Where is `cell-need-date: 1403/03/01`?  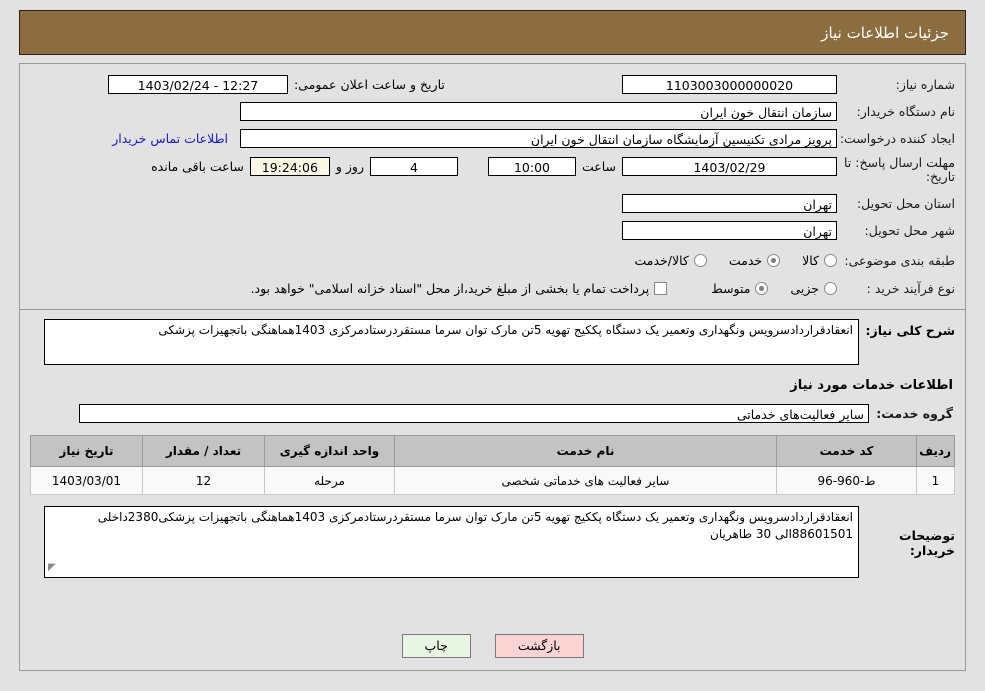
cell-need-date: 1403/03/01 is located at coordinates (86, 480).